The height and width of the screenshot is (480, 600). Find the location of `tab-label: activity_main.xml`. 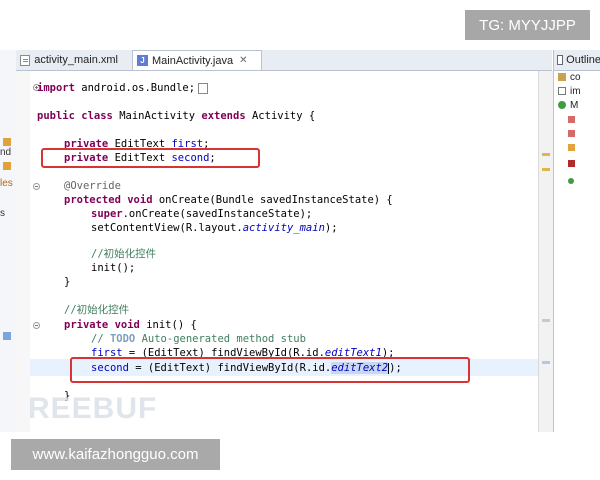

tab-label: activity_main.xml is located at coordinates (76, 60).